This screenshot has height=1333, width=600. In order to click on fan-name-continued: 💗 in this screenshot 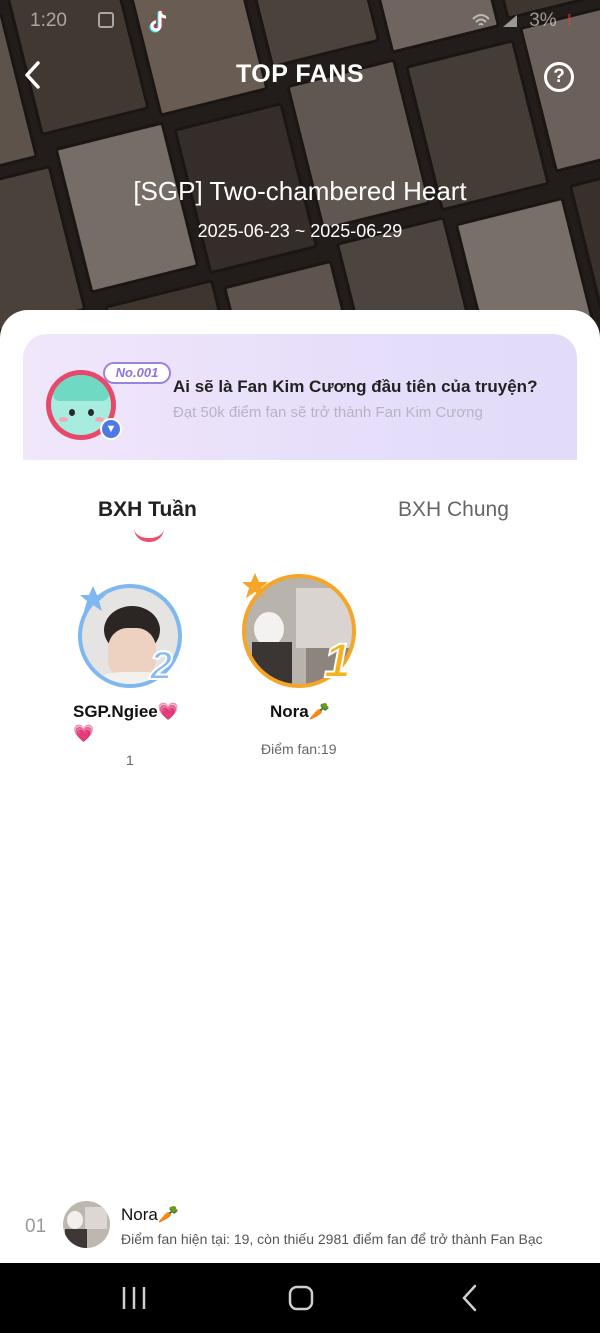, I will do `click(84, 733)`.